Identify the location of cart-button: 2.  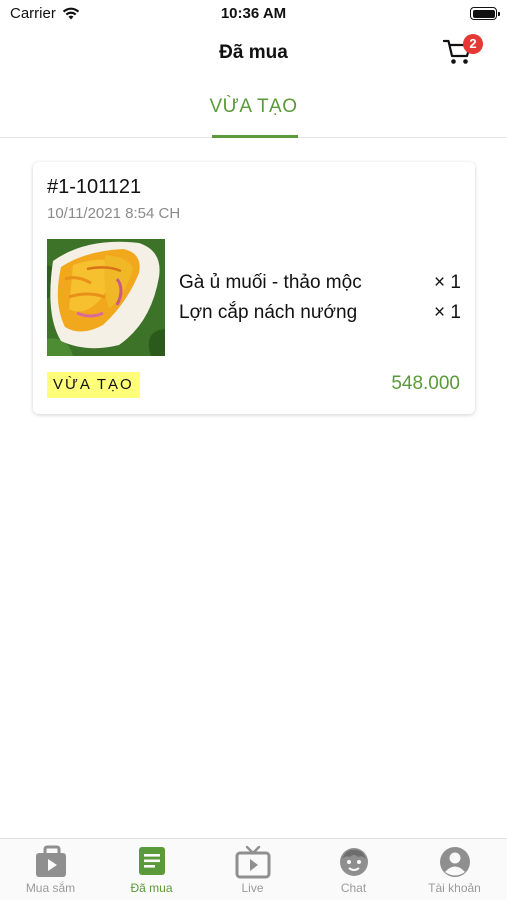
(462, 50).